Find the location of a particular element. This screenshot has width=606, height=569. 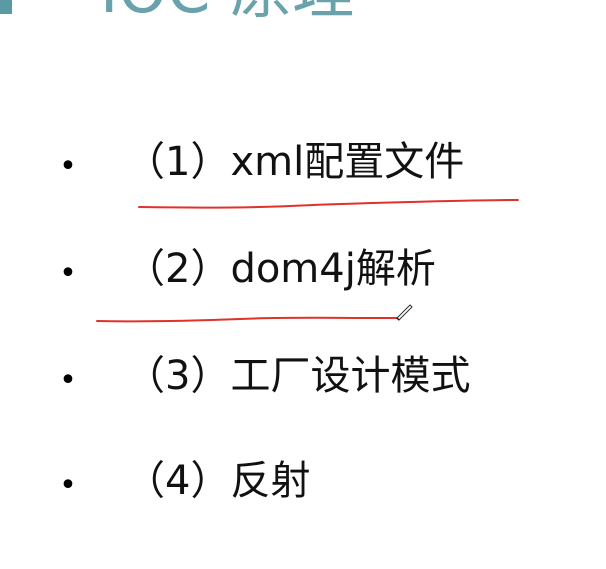

list-item-4: （4）反射 is located at coordinates (218, 481).